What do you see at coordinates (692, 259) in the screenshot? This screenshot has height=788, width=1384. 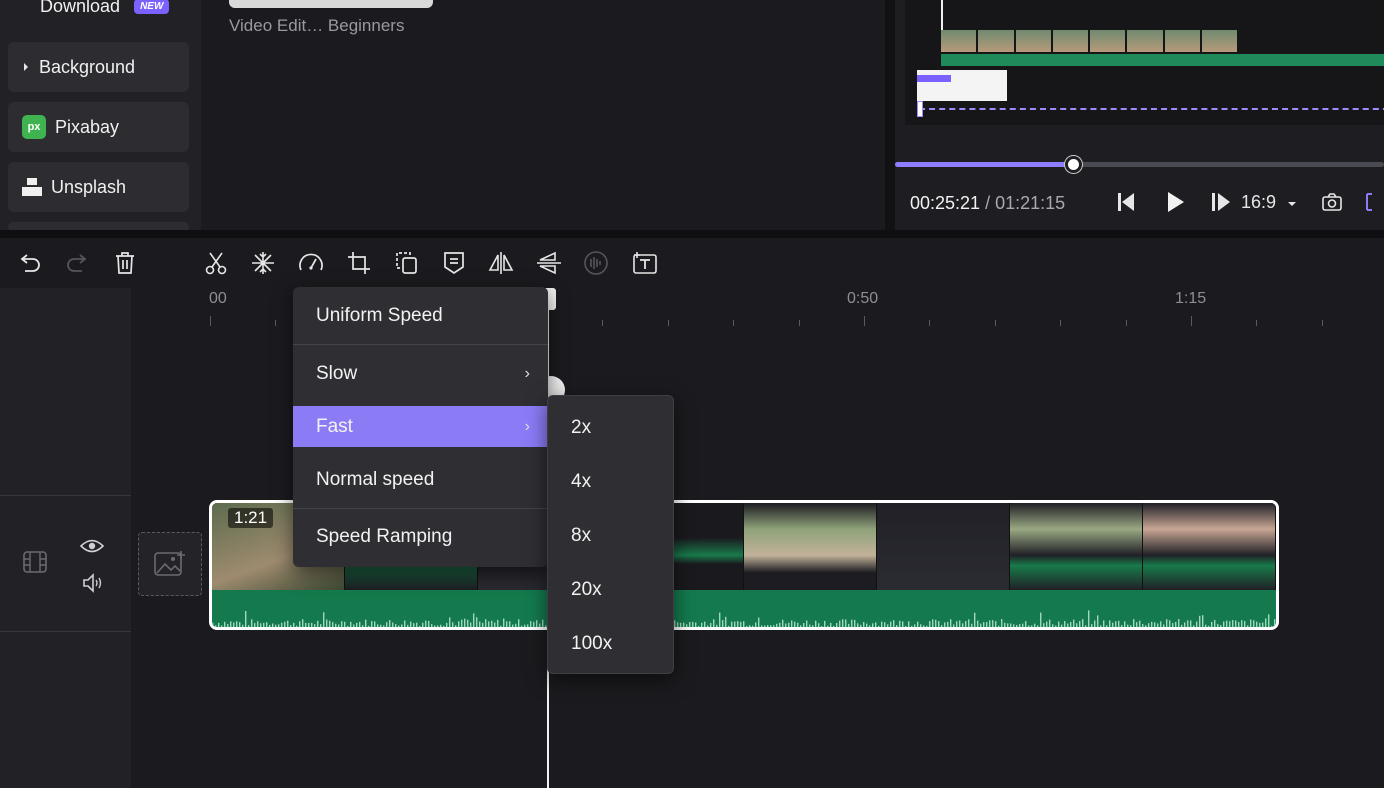 I see `edit-toolbar` at bounding box center [692, 259].